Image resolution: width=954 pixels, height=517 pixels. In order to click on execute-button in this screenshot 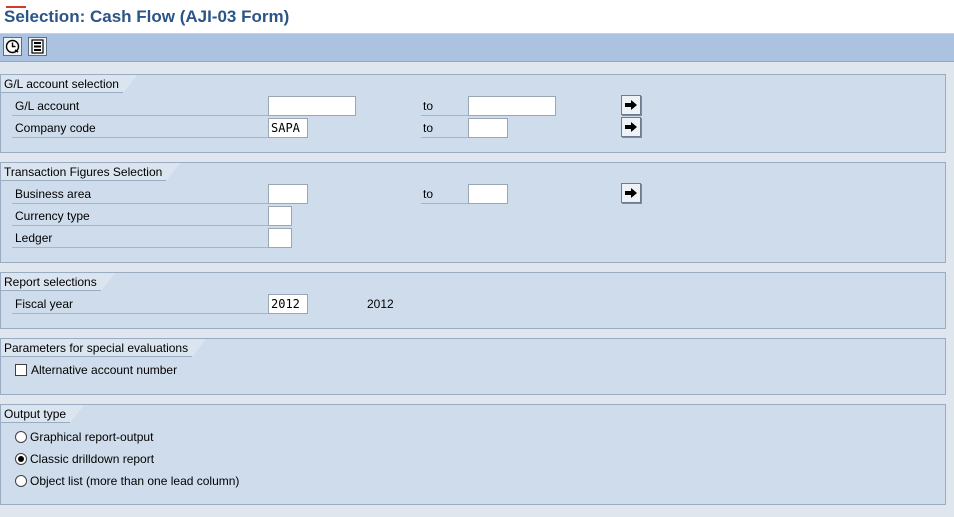, I will do `click(12, 46)`.